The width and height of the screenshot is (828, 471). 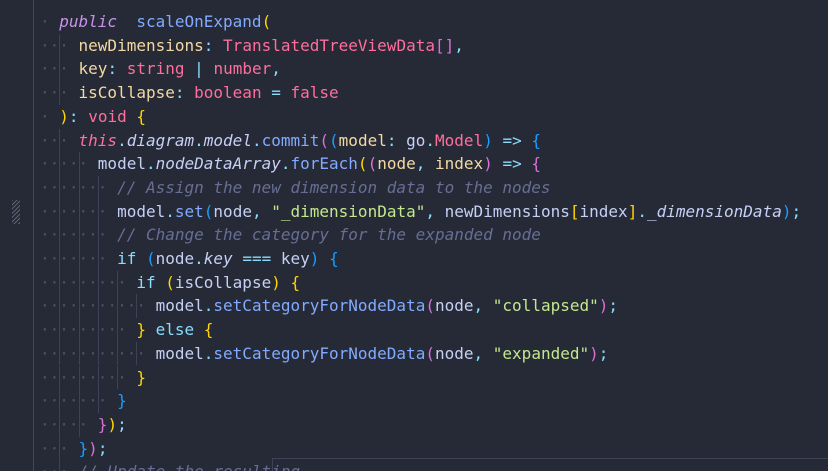 What do you see at coordinates (189, 259) in the screenshot?
I see `code-line: ······· if (node.key === key) {` at bounding box center [189, 259].